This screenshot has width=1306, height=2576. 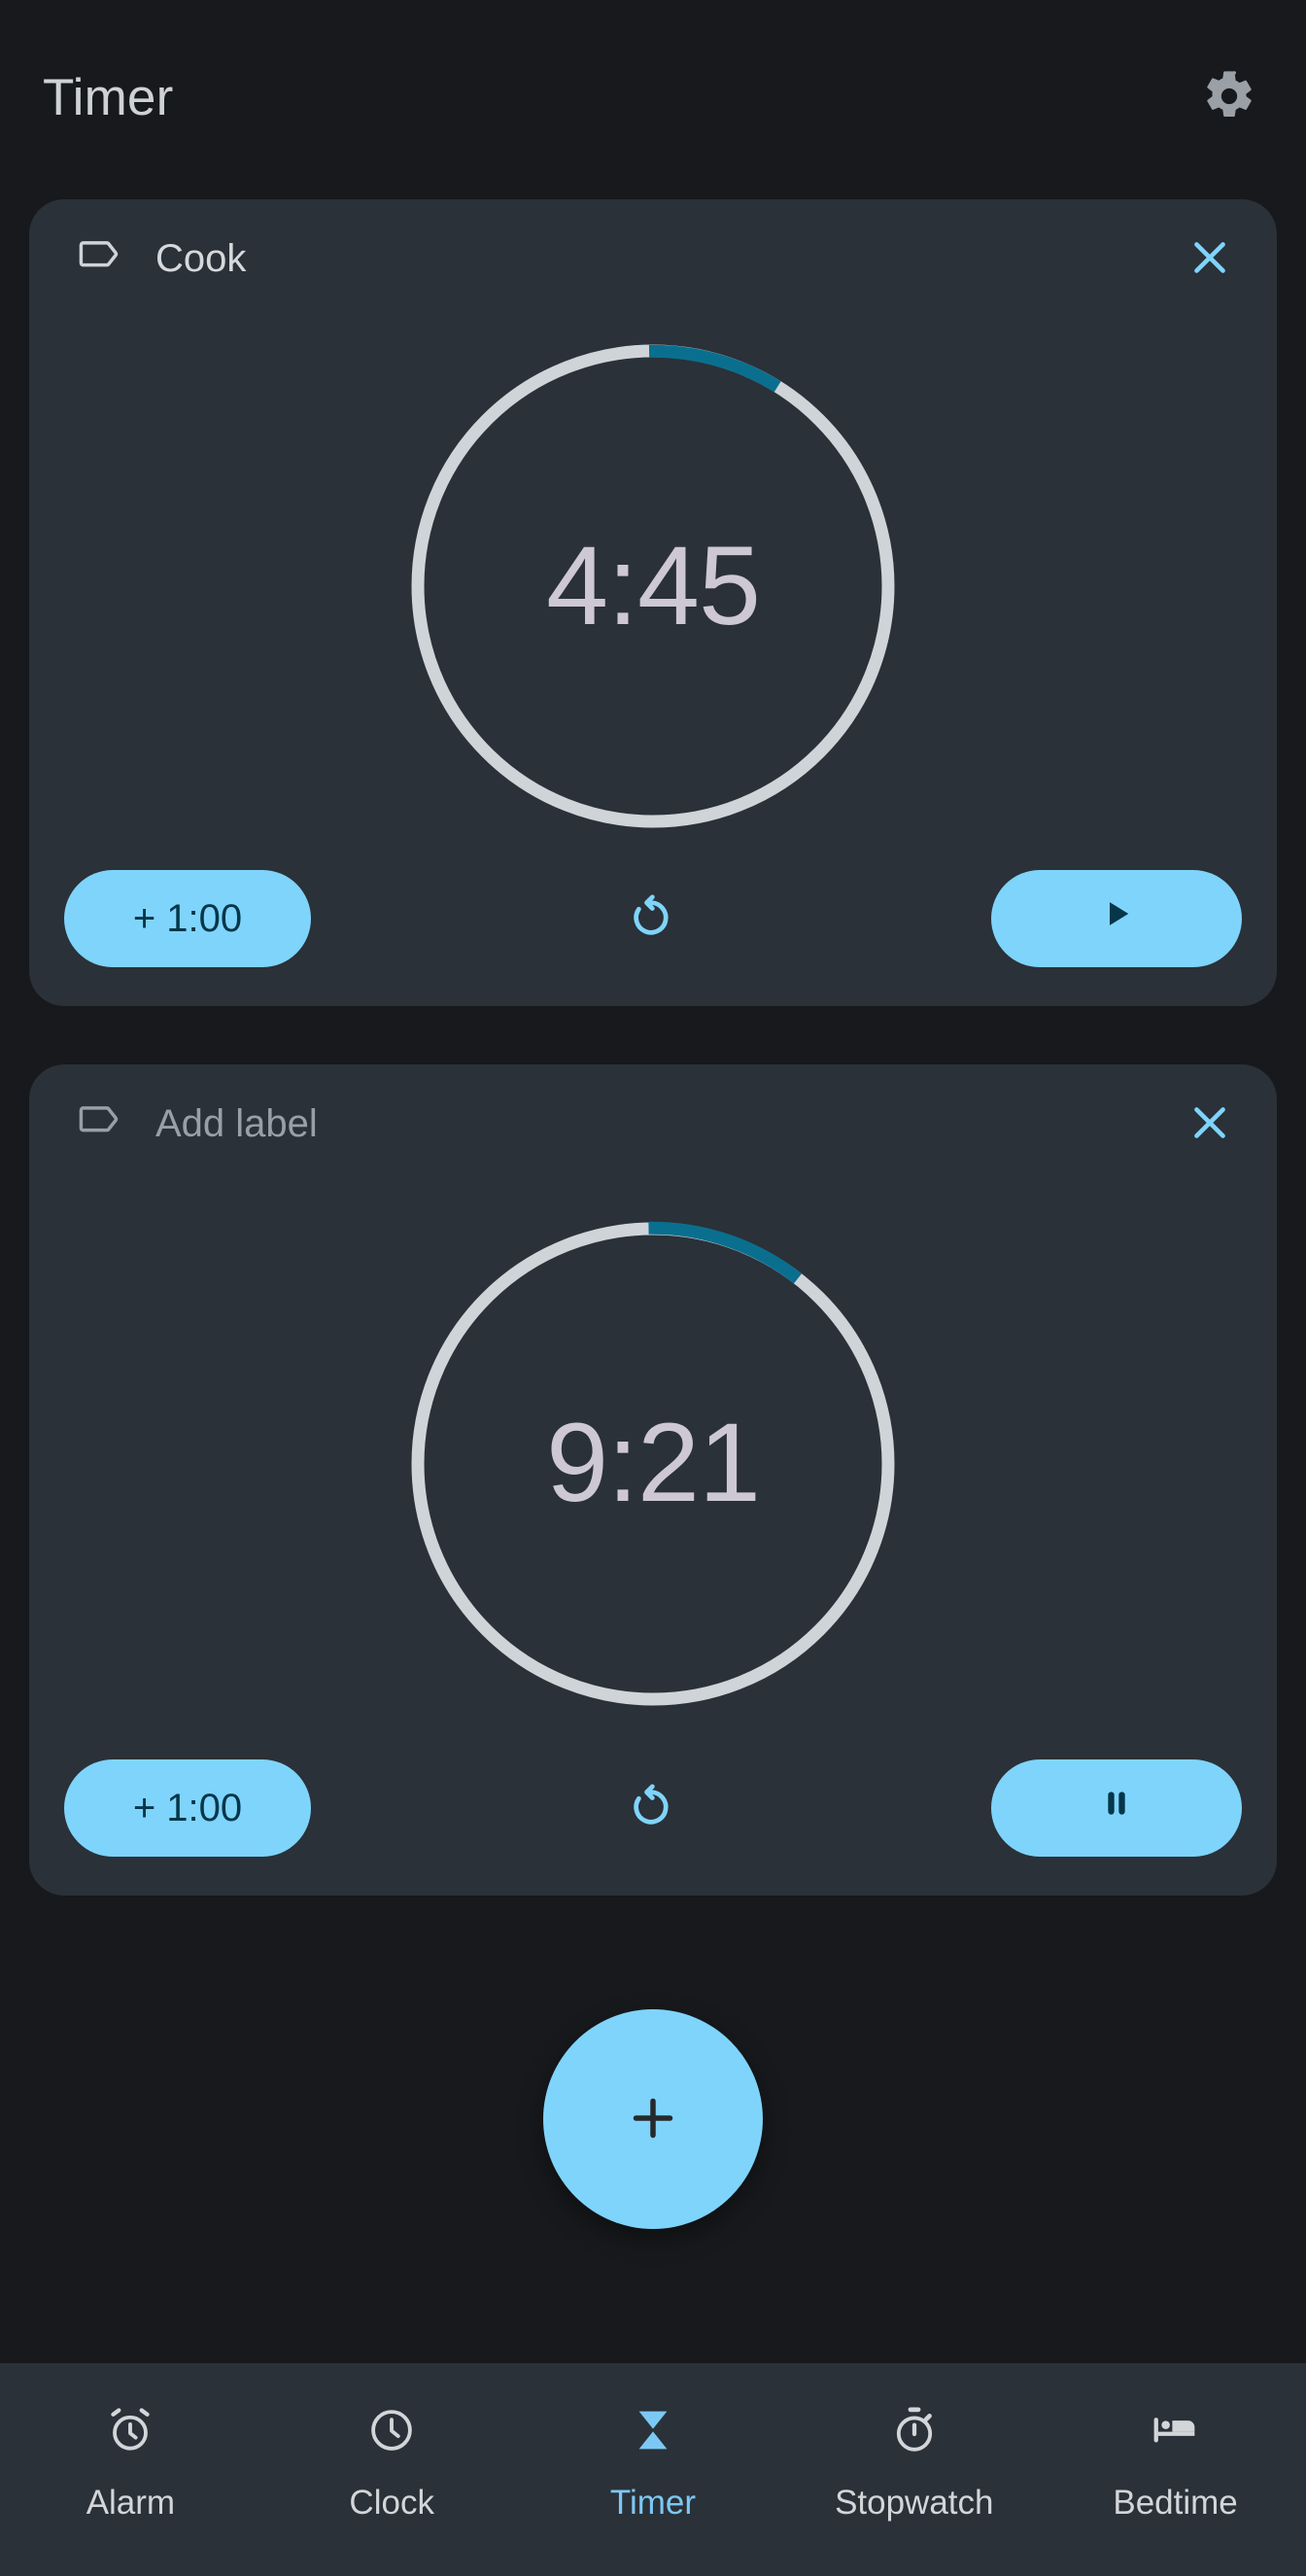 I want to click on app-header: Timer, so click(x=653, y=97).